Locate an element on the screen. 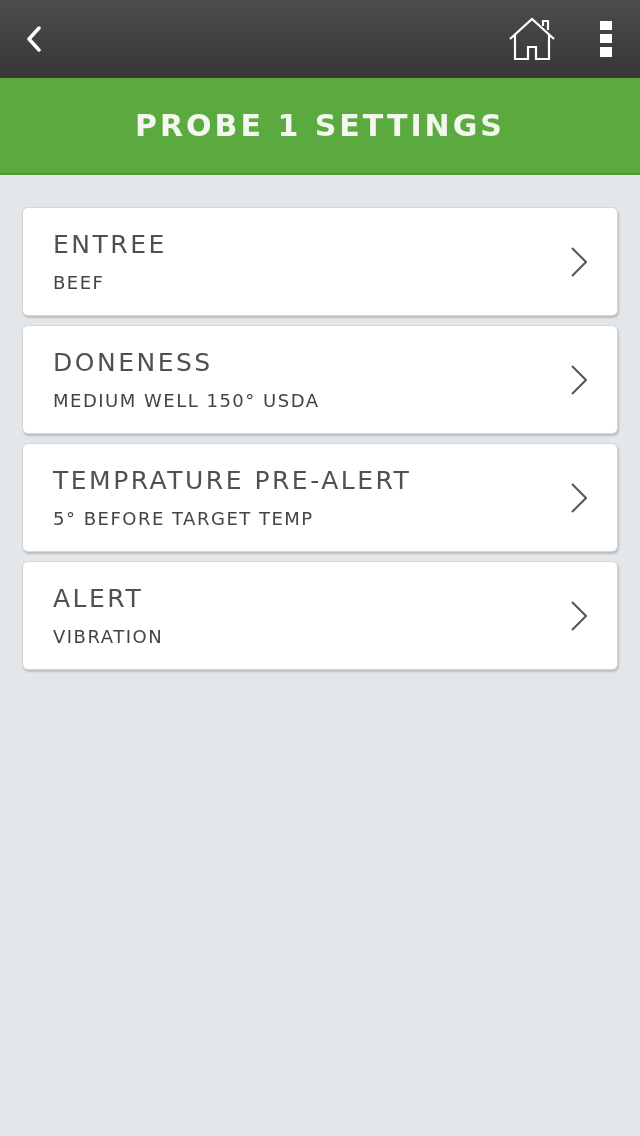 This screenshot has height=1136, width=640. home-button is located at coordinates (532, 39).